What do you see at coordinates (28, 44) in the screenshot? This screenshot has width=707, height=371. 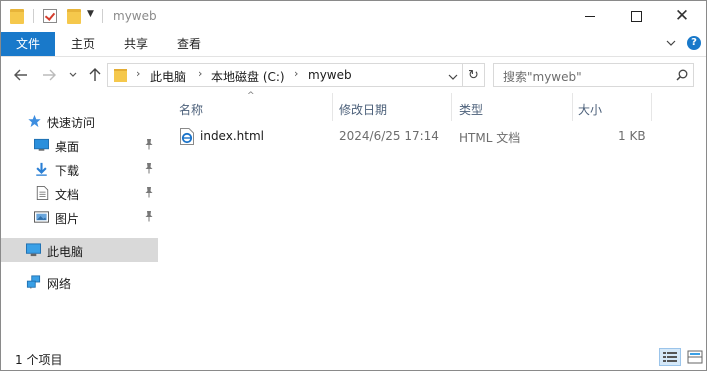 I see `tab-file: 文件` at bounding box center [28, 44].